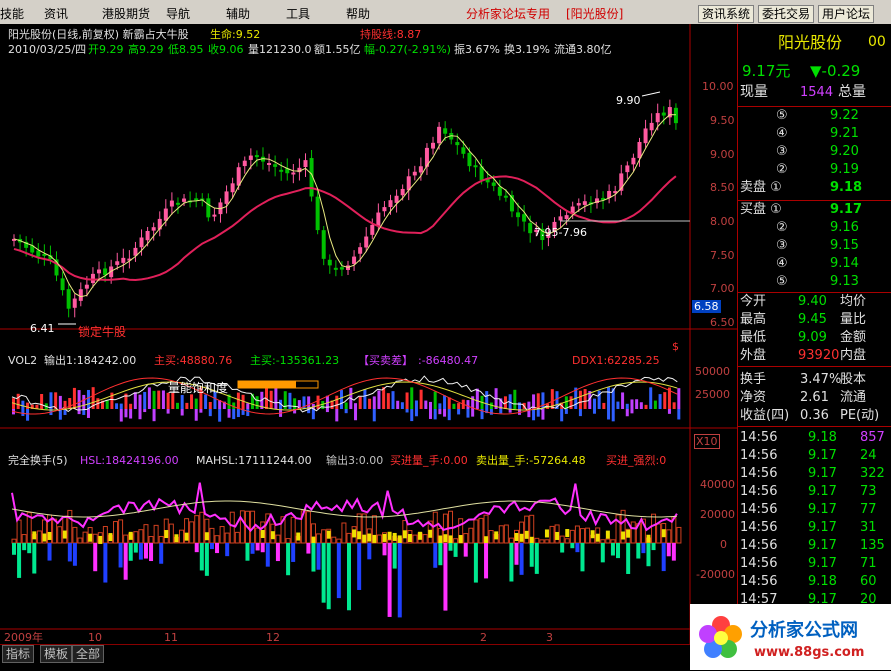 This screenshot has width=891, height=671. What do you see at coordinates (814, 292) in the screenshot?
I see `panel-divider` at bounding box center [814, 292].